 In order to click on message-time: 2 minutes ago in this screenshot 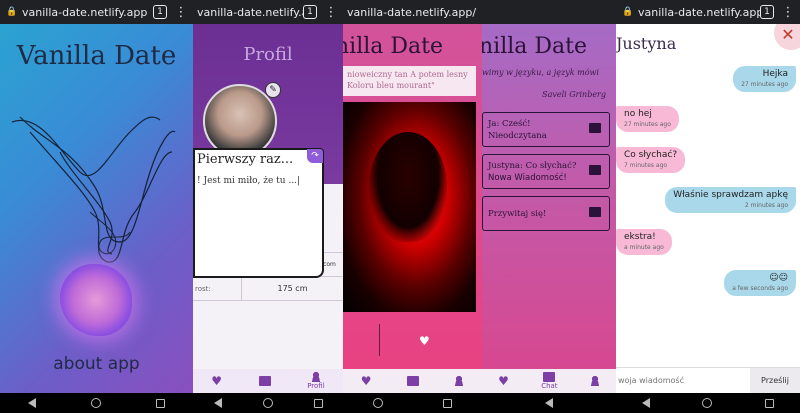, I will do `click(766, 205)`.